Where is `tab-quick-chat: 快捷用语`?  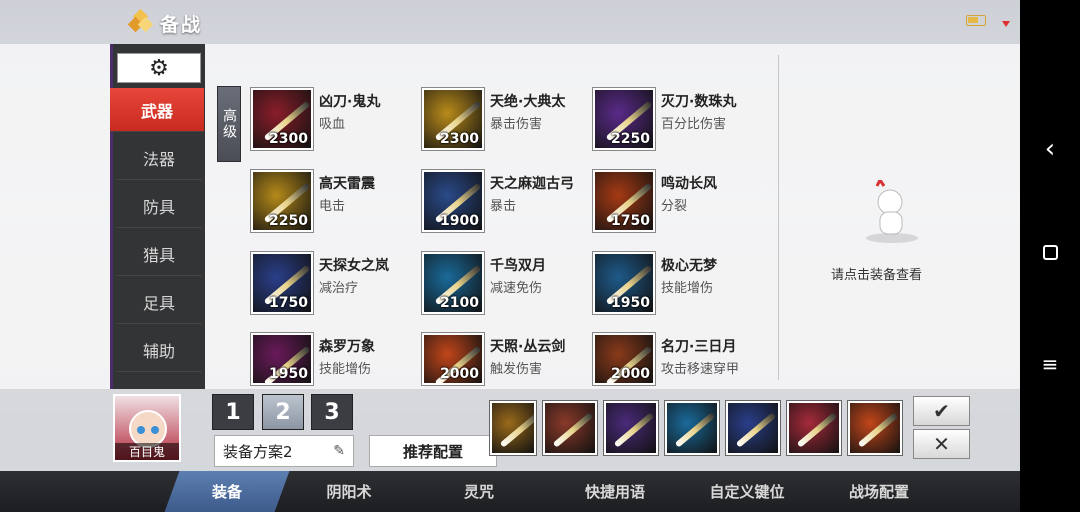 tab-quick-chat: 快捷用语 is located at coordinates (615, 491).